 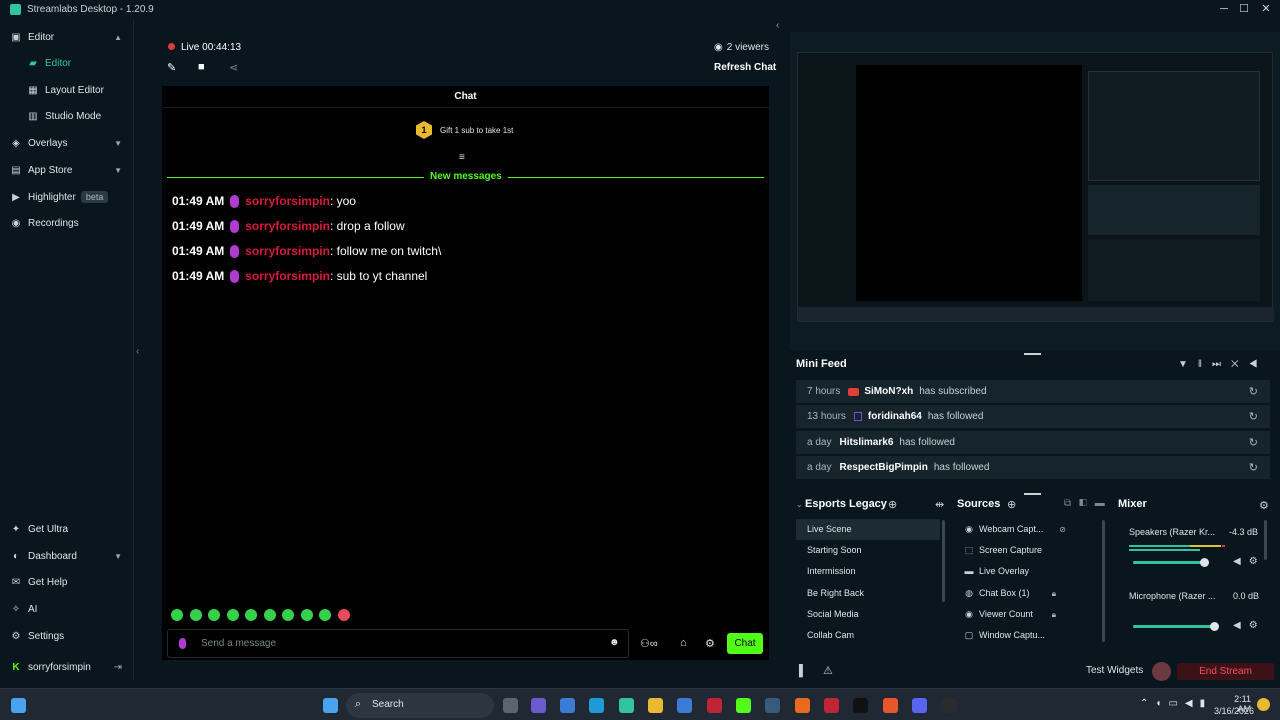 I want to click on group-icon: ⧉, so click(x=1071, y=503).